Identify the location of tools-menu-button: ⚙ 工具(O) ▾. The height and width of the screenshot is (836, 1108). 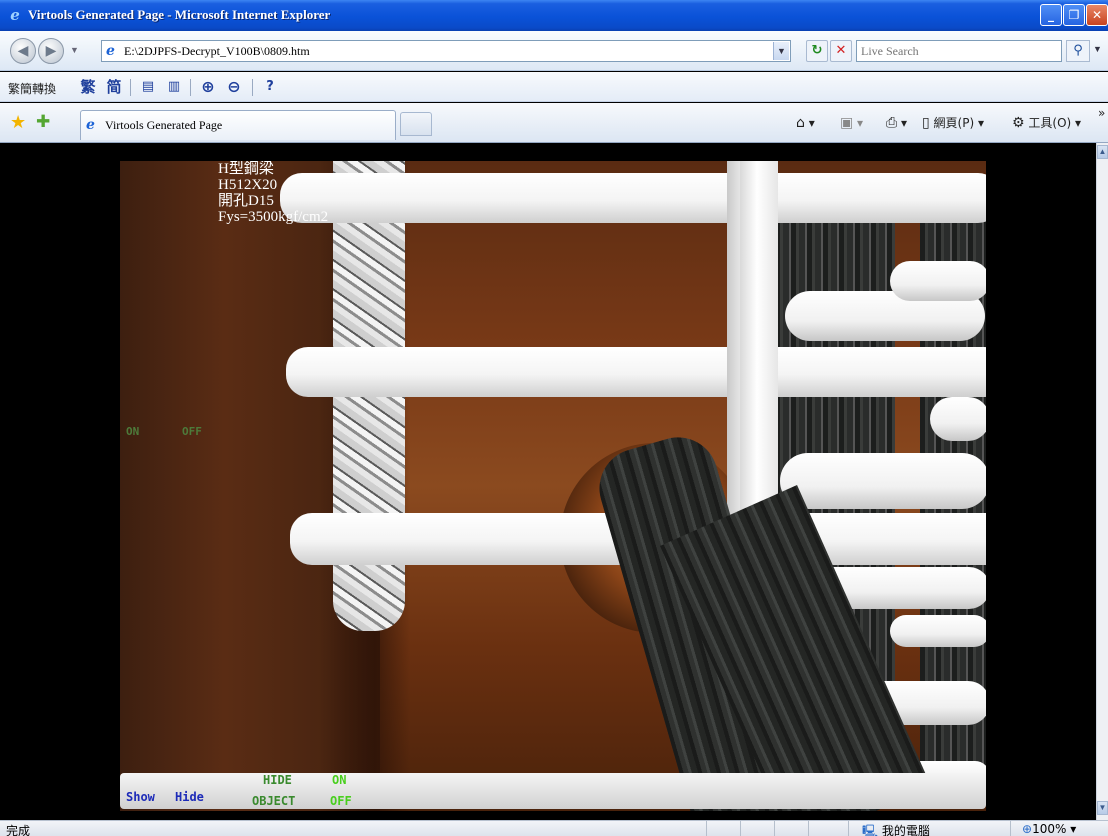
(1046, 123).